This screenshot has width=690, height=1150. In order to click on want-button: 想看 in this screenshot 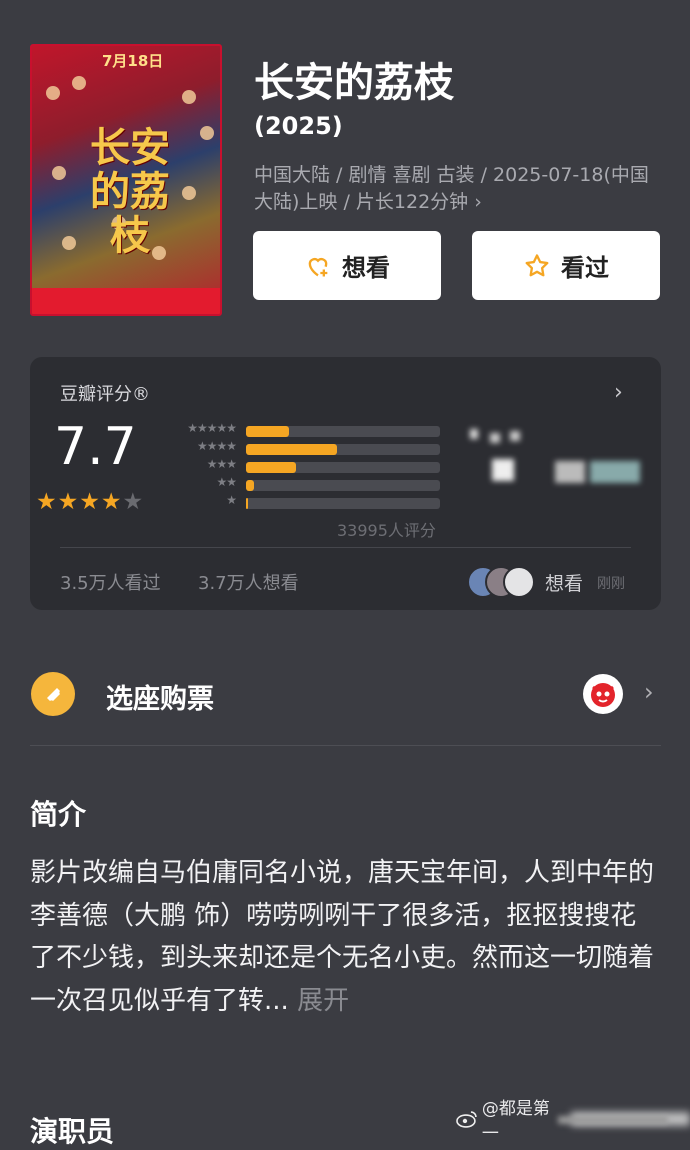, I will do `click(347, 265)`.